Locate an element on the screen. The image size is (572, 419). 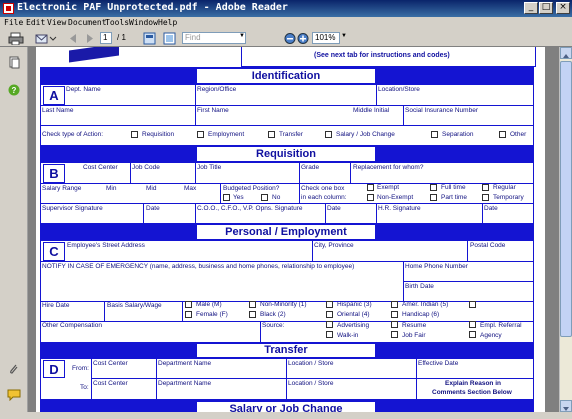
label-part-time: Part time is located at coordinates (454, 197).